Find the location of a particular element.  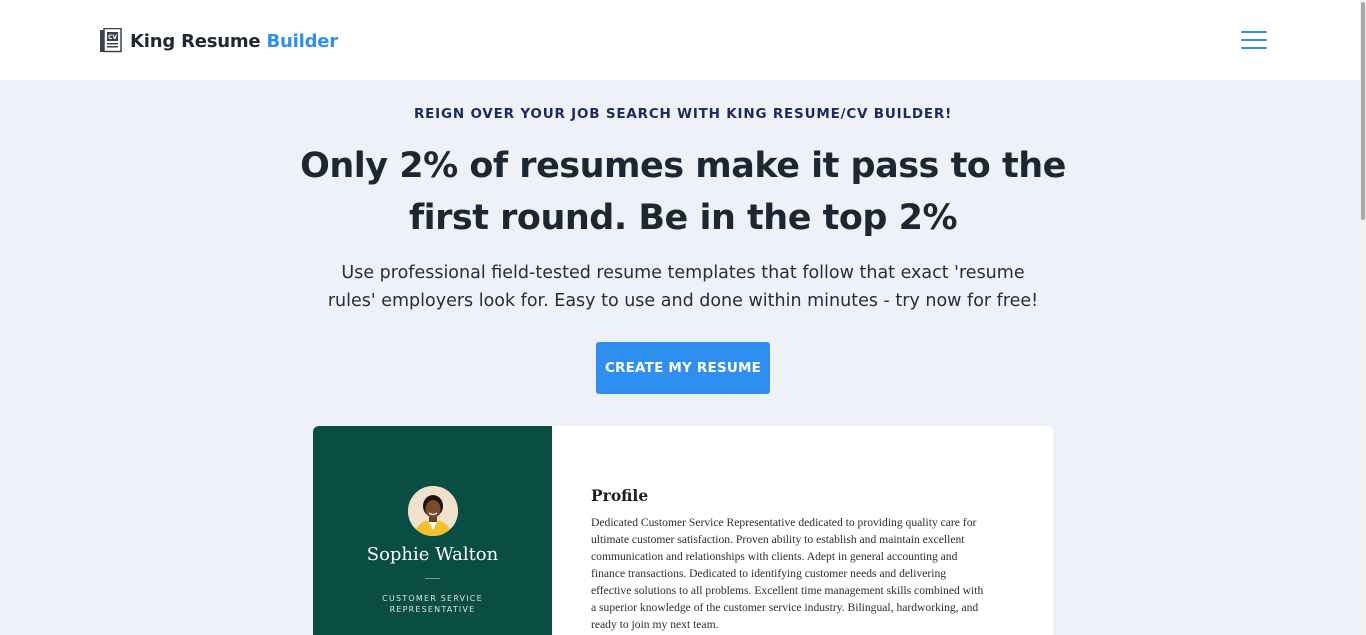

site-header: CV King Resume Builder is located at coordinates (680, 40).